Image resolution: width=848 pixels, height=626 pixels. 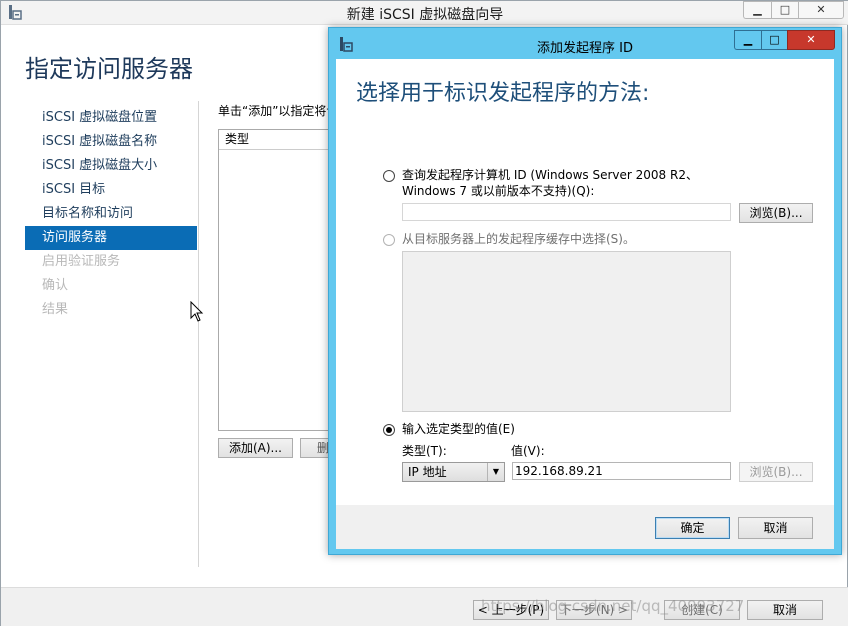 What do you see at coordinates (784, 10) in the screenshot?
I see `maximize-button: □` at bounding box center [784, 10].